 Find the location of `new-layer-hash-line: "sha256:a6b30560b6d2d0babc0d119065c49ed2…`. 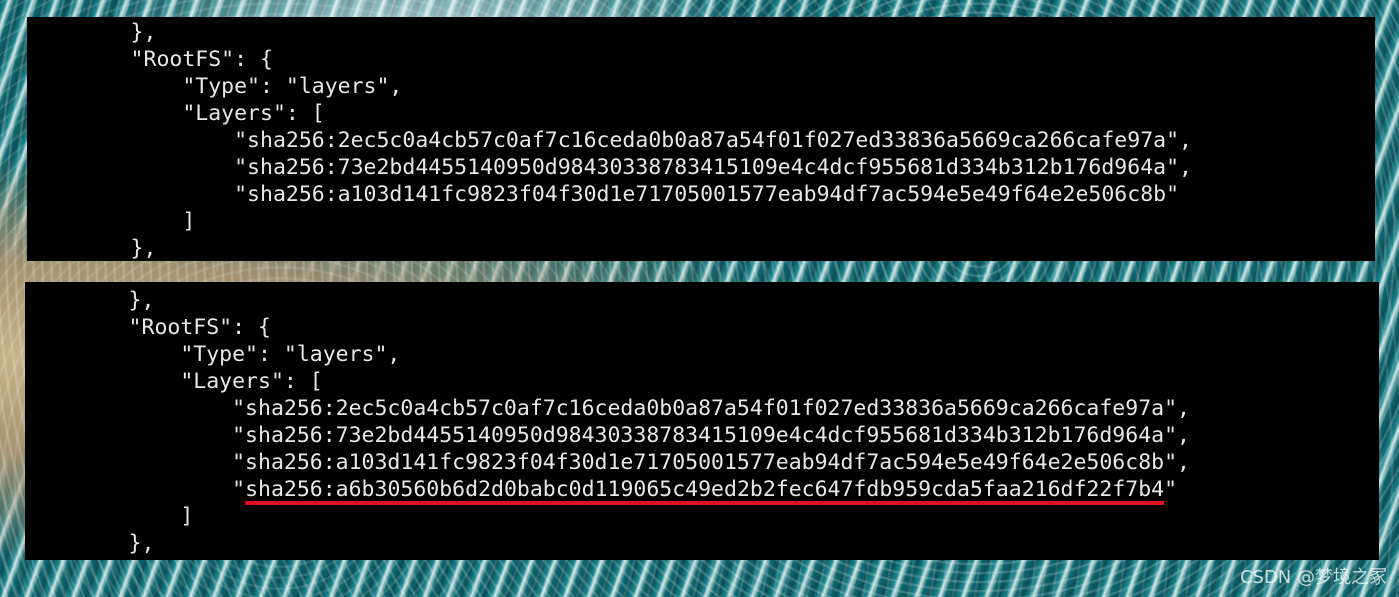

new-layer-hash-line: "sha256:a6b30560b6d2d0babc0d119065c49ed2… is located at coordinates (601, 489).